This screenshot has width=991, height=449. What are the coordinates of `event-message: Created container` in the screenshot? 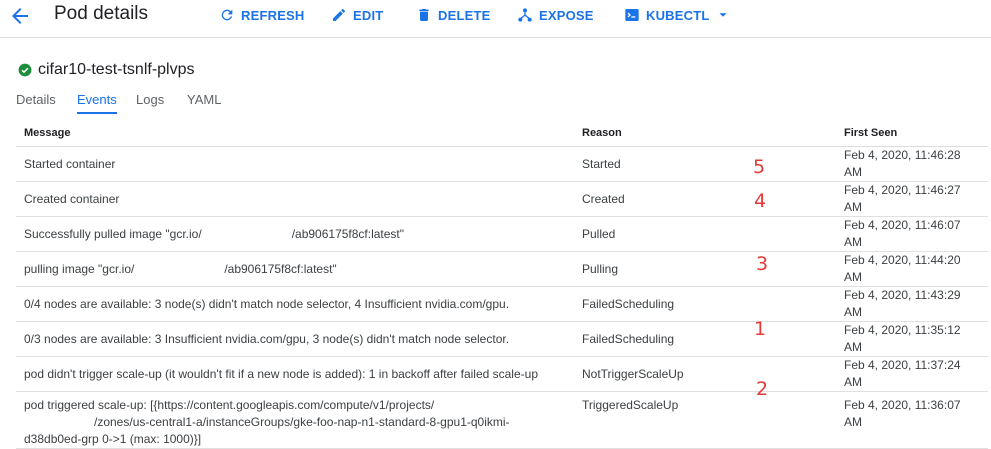 It's located at (295, 199).